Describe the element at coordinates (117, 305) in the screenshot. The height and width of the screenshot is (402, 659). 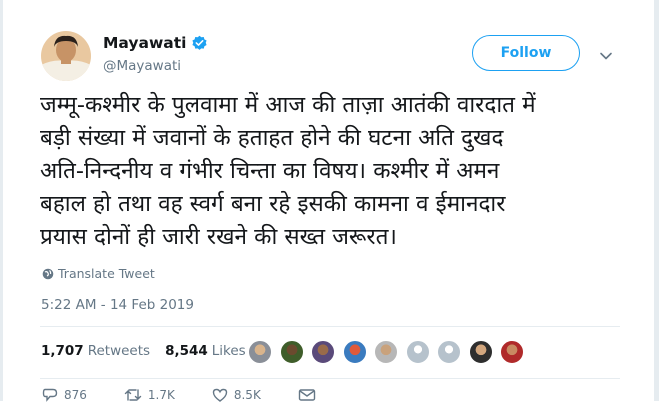
I see `tweet-timestamp: 5:22 AM - 14 Feb 2019` at that location.